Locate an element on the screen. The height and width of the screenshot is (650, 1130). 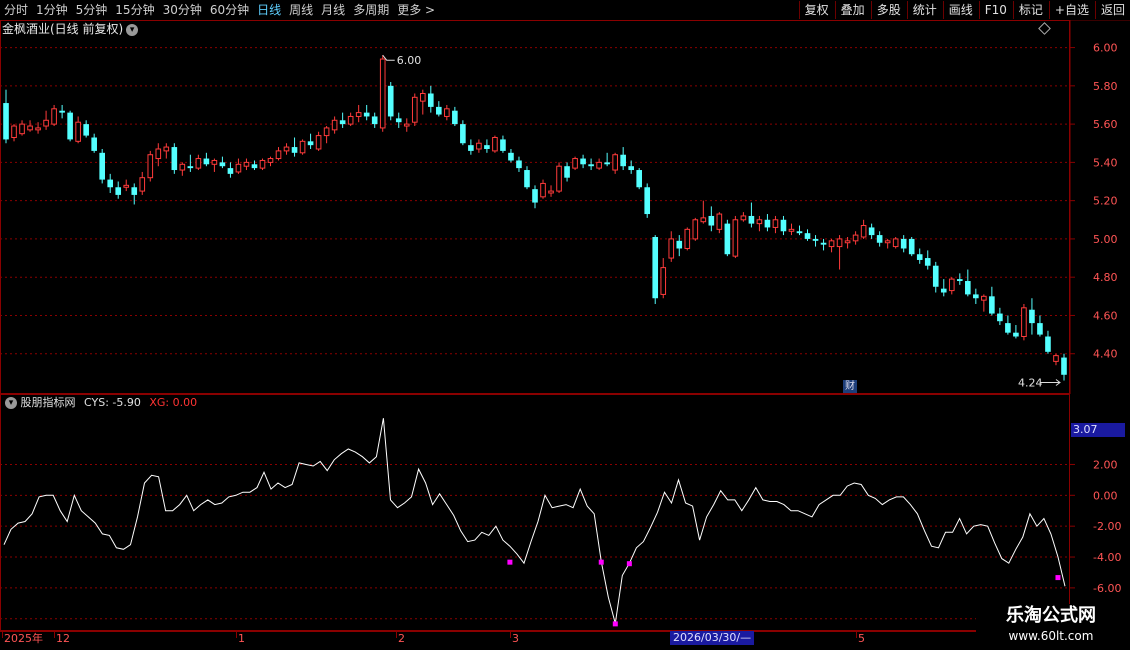
y-tick-label: 4.60 is located at coordinates (1105, 315).